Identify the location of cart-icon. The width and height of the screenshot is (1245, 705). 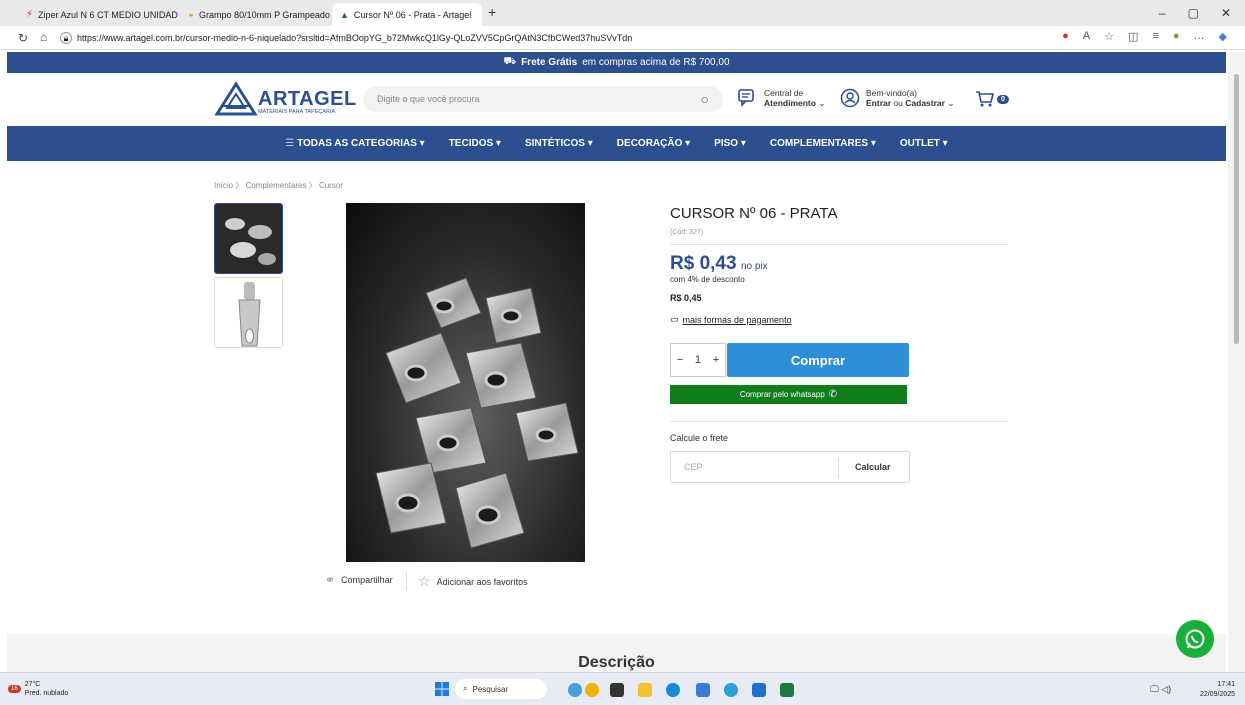
(985, 99).